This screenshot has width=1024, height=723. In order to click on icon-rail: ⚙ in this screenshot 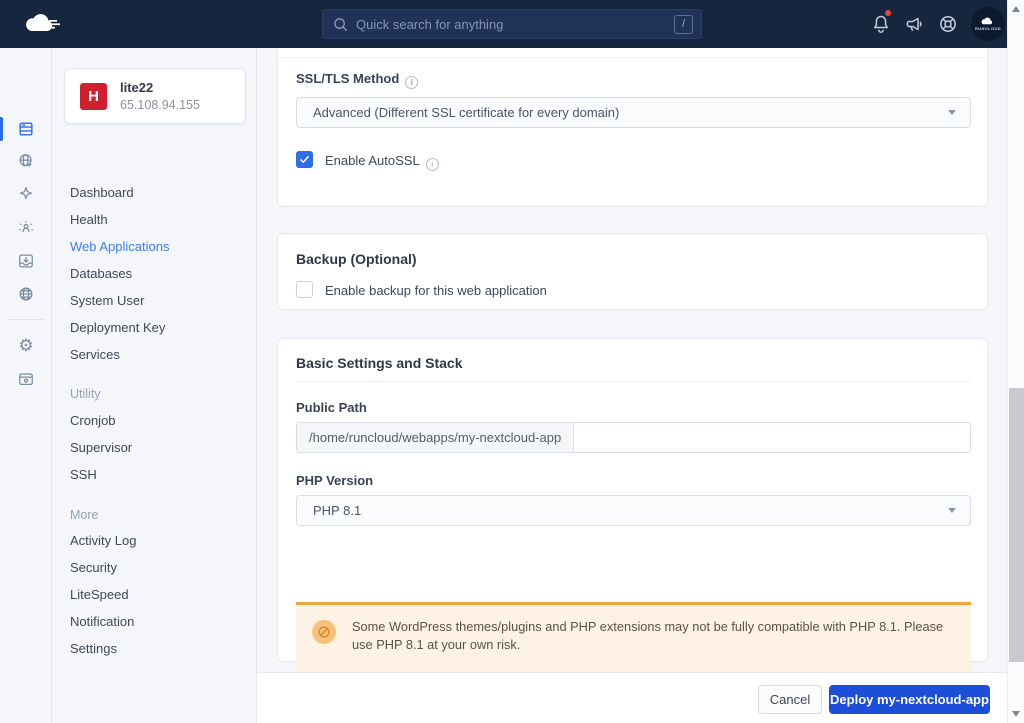, I will do `click(26, 385)`.